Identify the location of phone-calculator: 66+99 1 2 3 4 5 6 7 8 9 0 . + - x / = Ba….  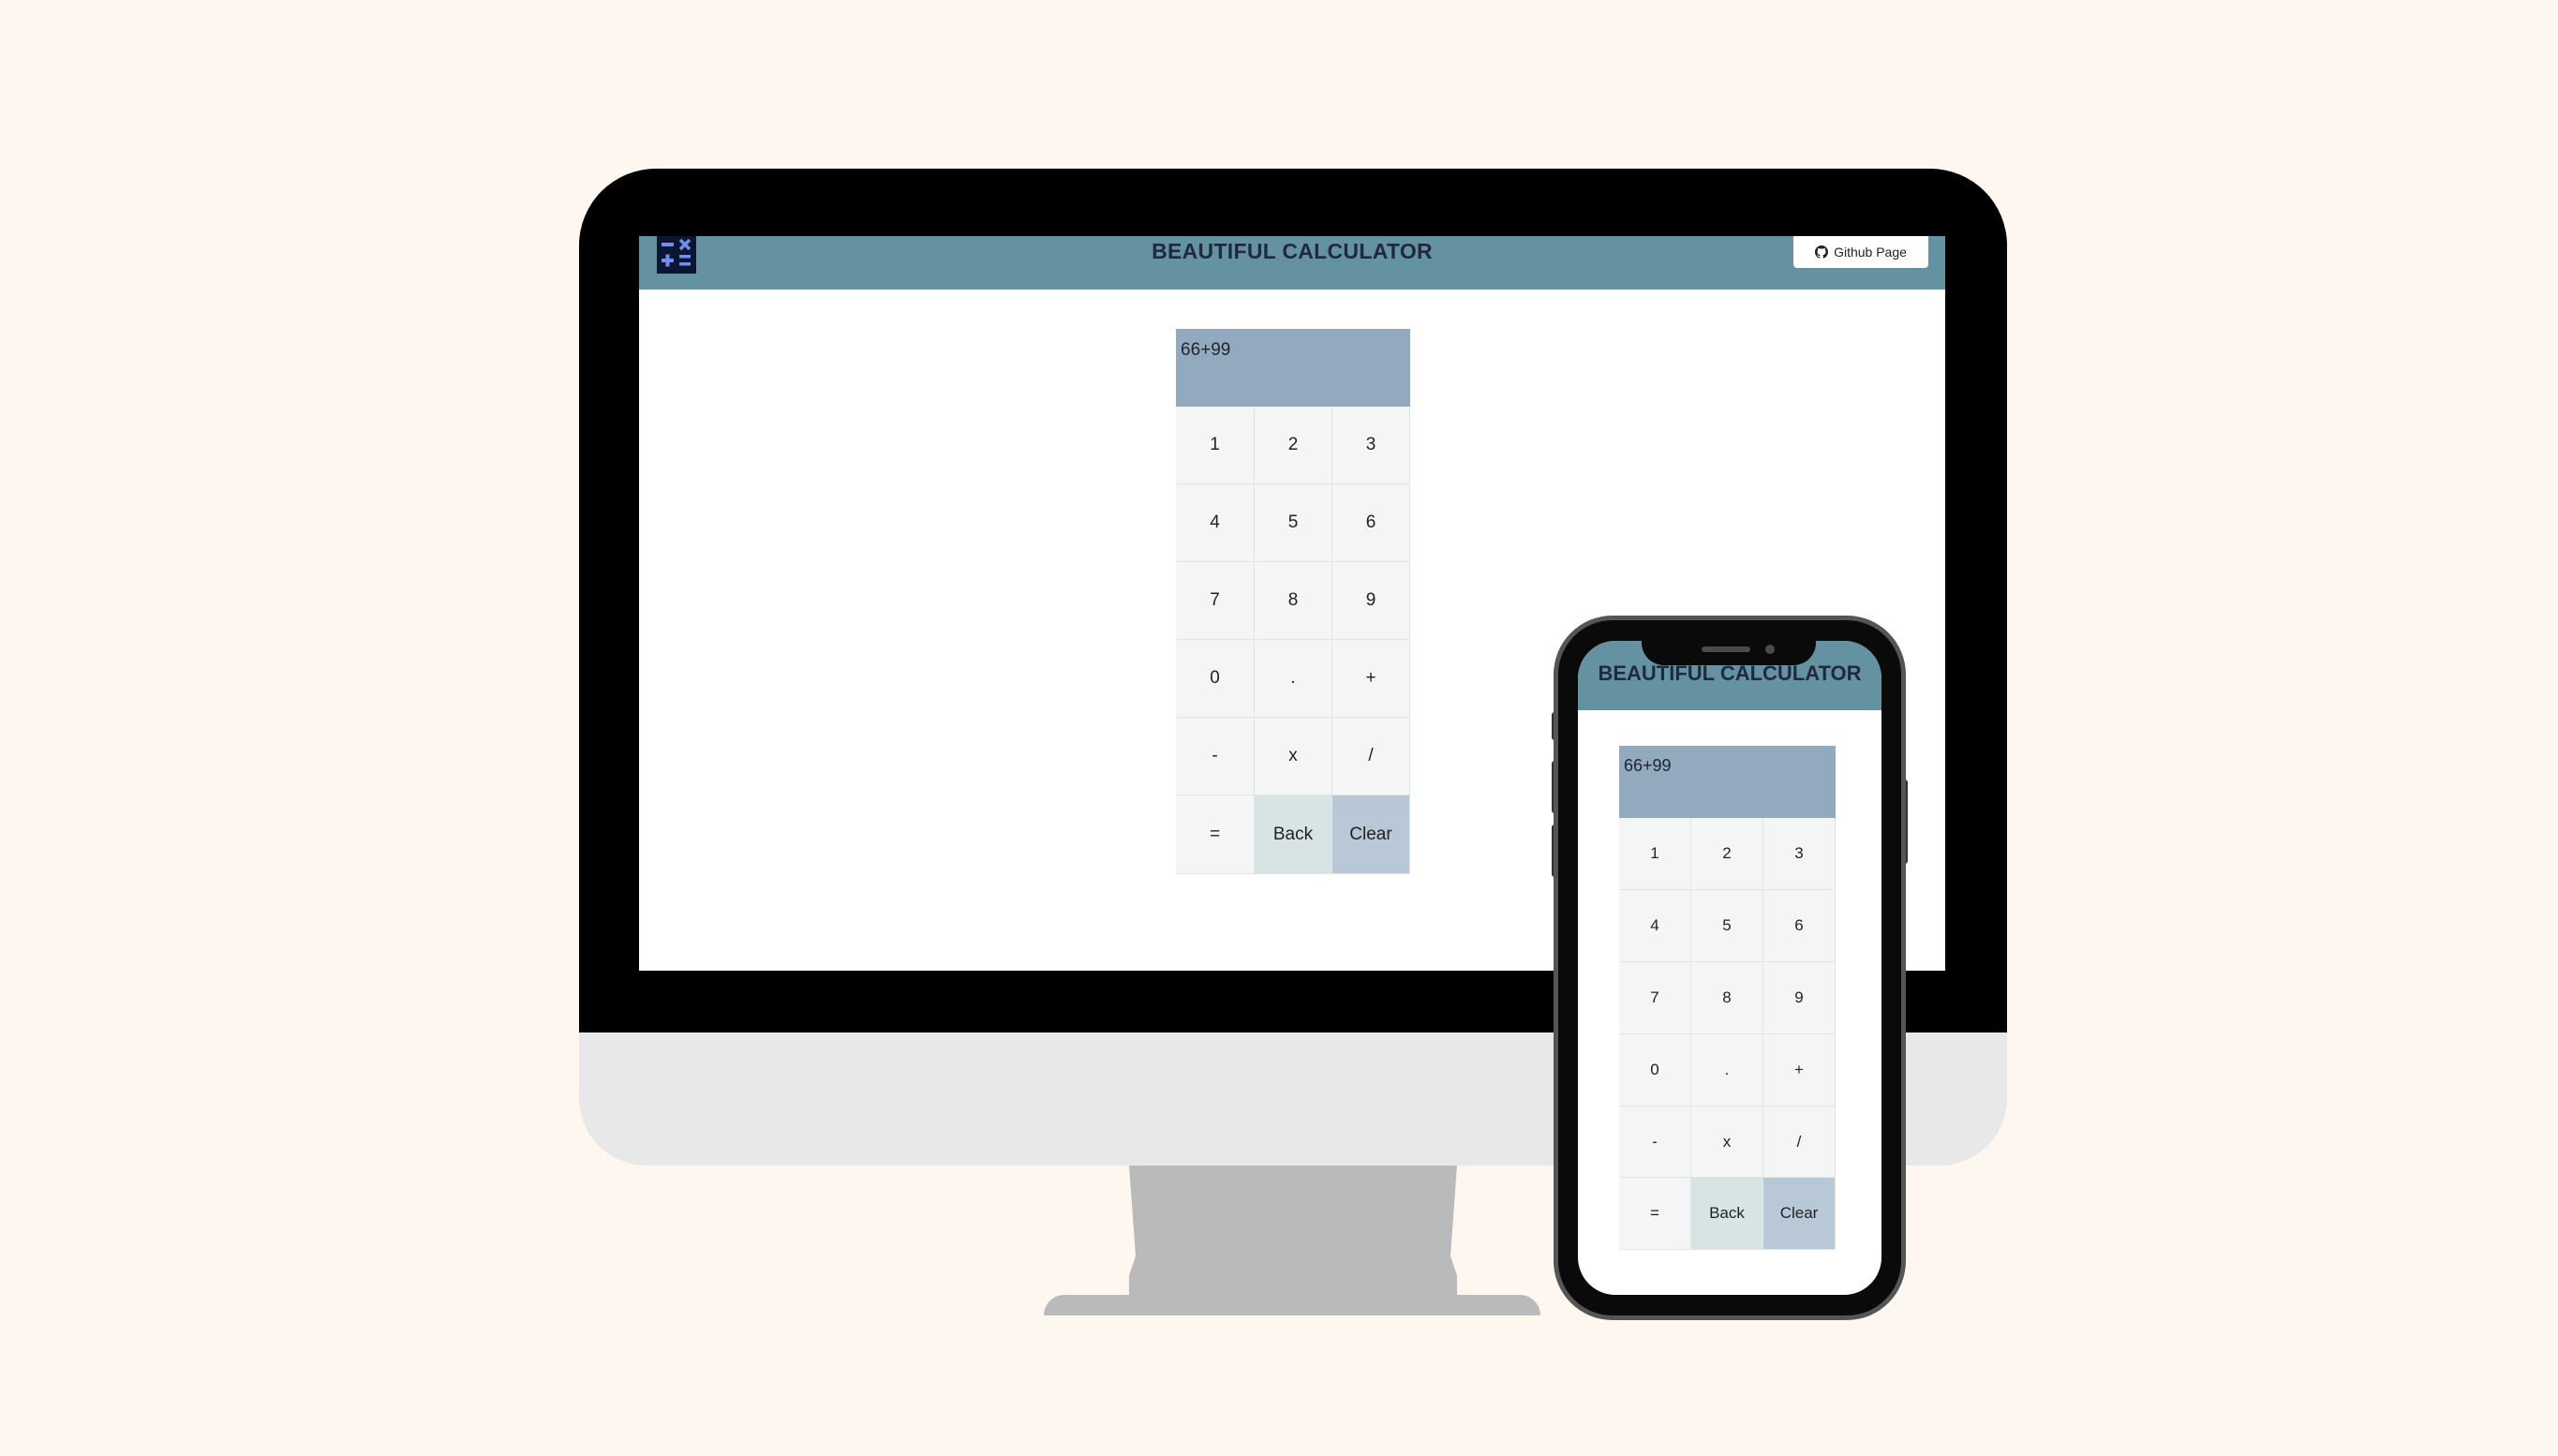
(1727, 998).